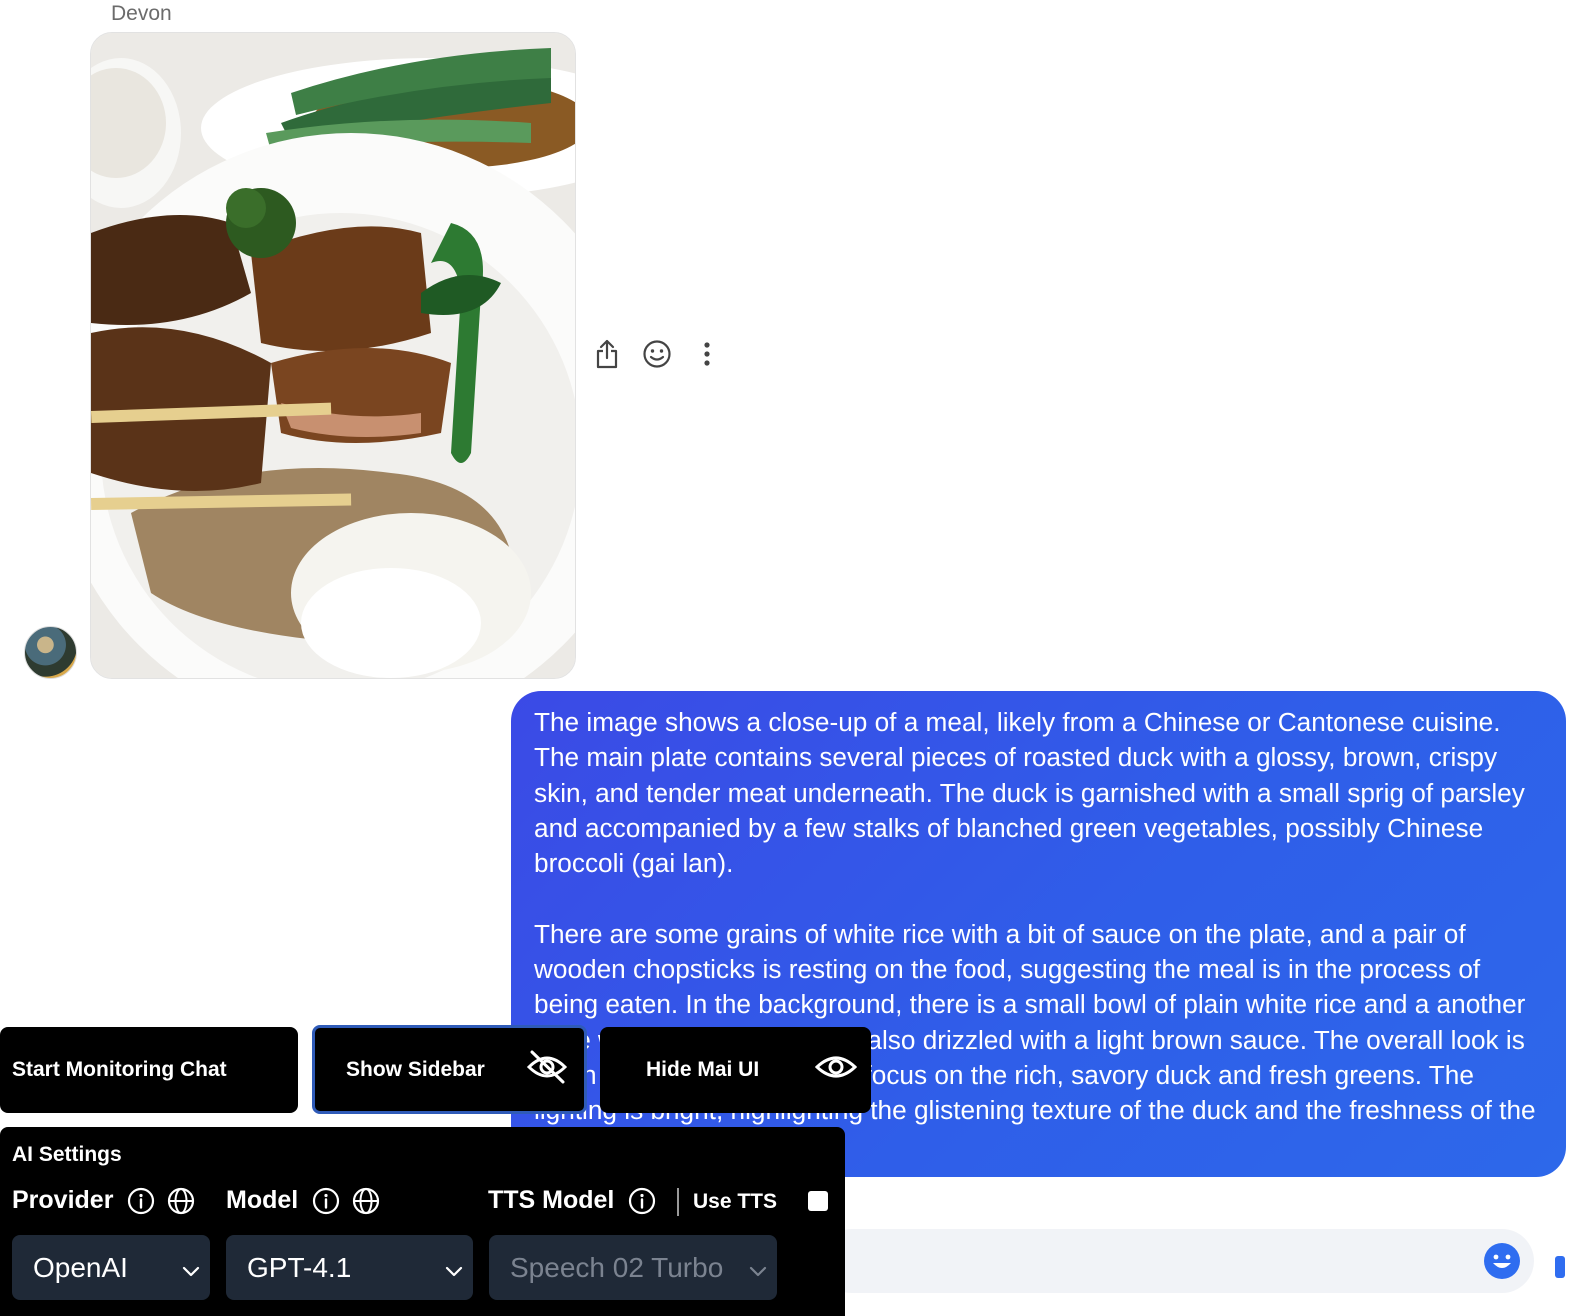 This screenshot has height=1316, width=1574. I want to click on sender-name: Devon, so click(141, 13).